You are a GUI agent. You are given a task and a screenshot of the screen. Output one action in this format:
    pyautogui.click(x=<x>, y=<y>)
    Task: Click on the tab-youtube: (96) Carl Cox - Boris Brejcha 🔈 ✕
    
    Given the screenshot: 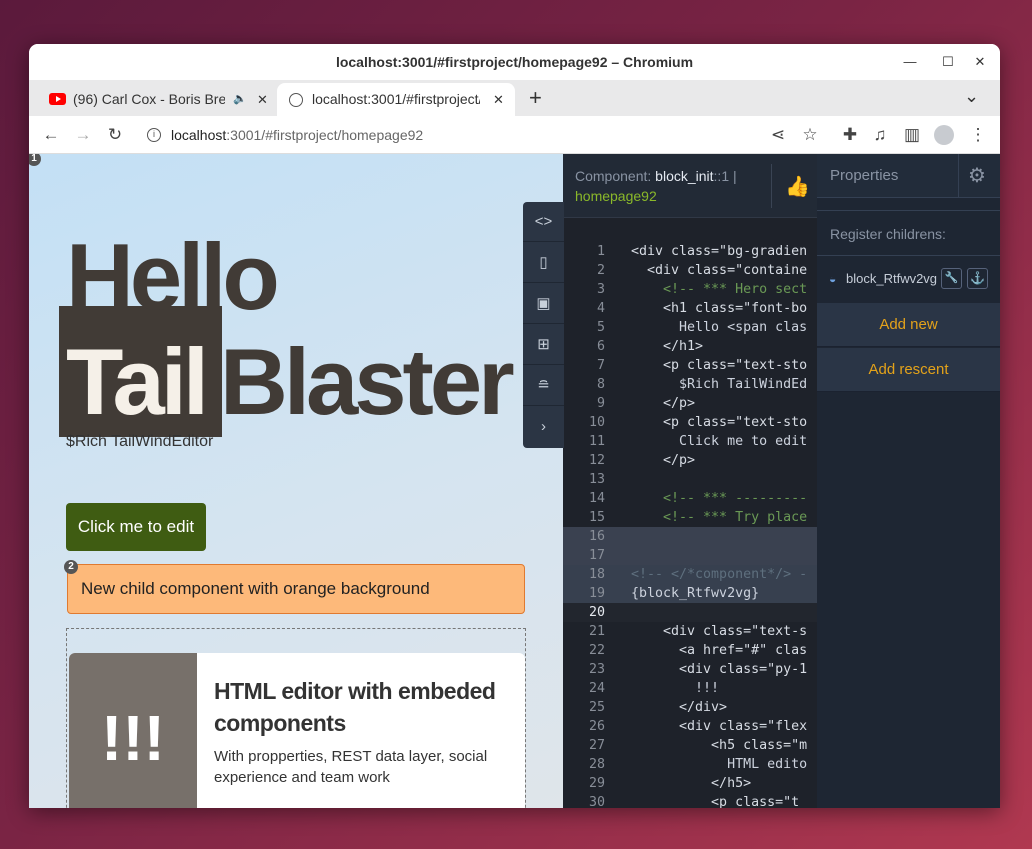 What is the action you would take?
    pyautogui.click(x=157, y=99)
    